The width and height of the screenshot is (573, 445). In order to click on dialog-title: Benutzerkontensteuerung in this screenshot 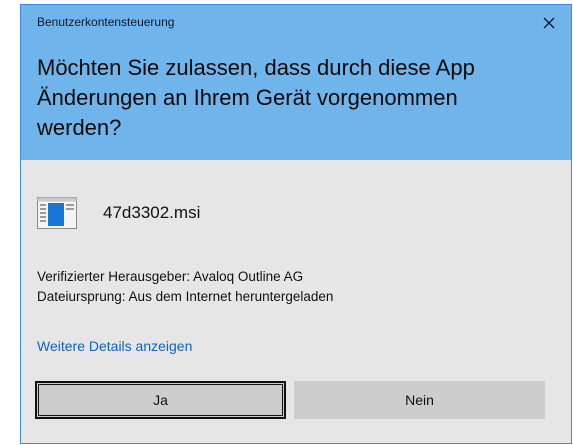, I will do `click(106, 22)`.